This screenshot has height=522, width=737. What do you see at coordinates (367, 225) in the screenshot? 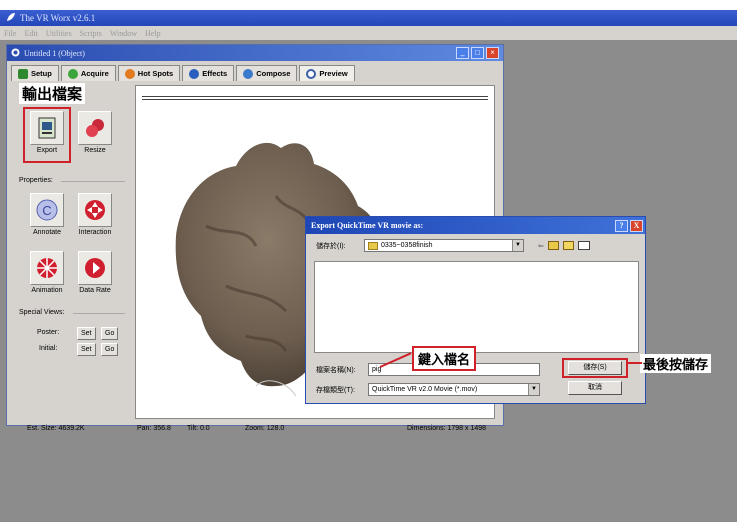
I see `export-dialog-title: Export QuickTime VR movie as:` at bounding box center [367, 225].